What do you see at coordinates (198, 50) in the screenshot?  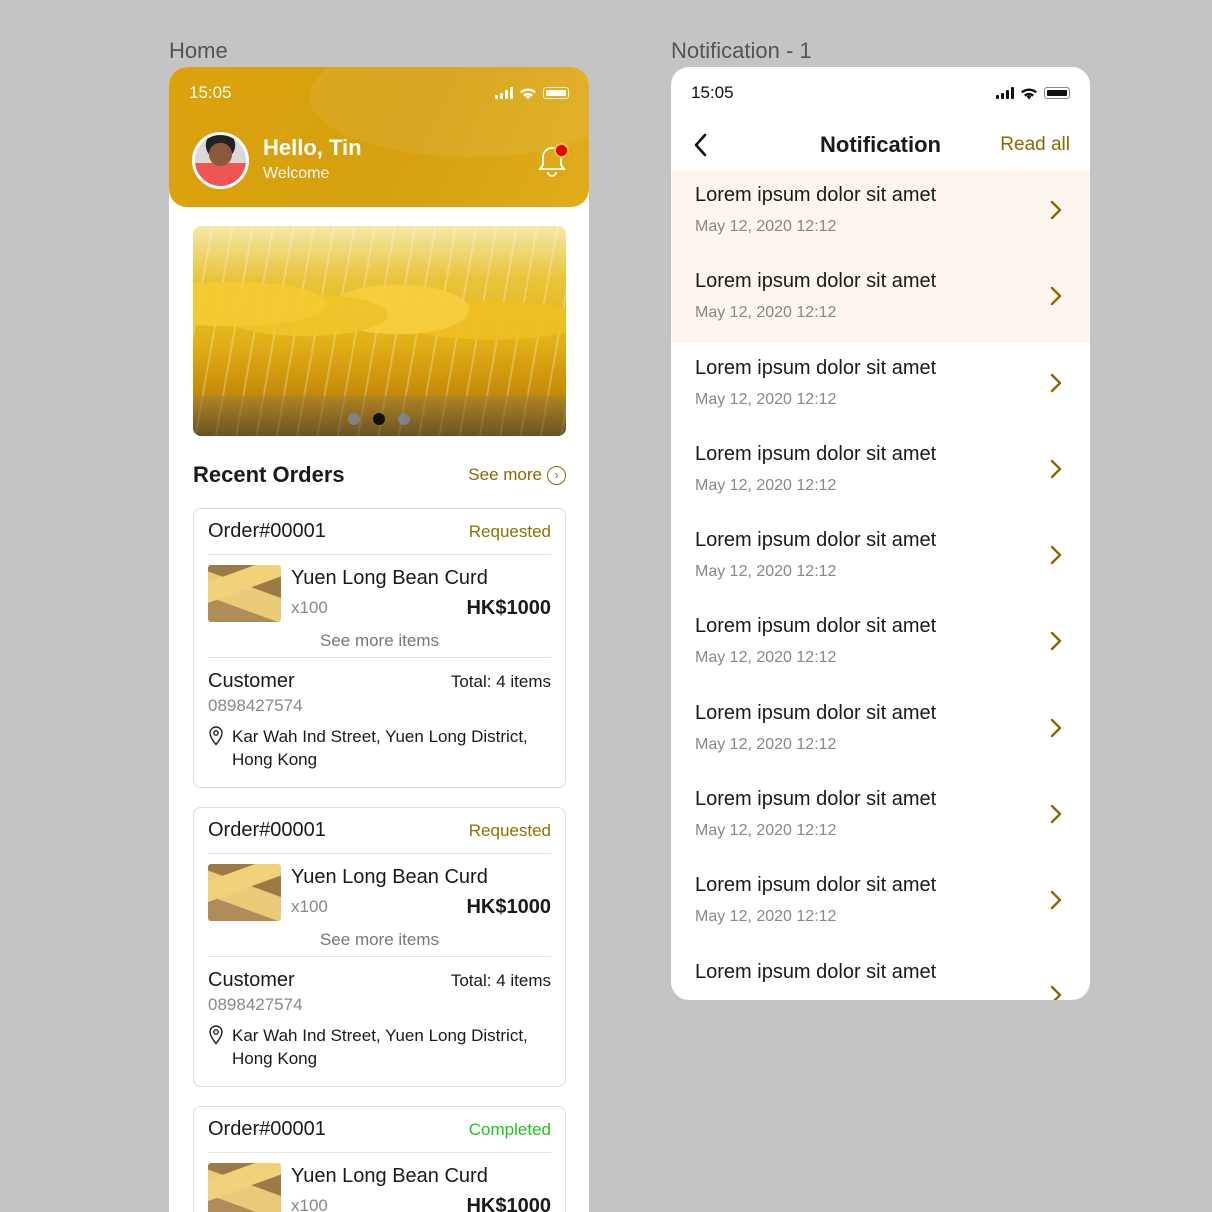 I see `frame-label-home: Home` at bounding box center [198, 50].